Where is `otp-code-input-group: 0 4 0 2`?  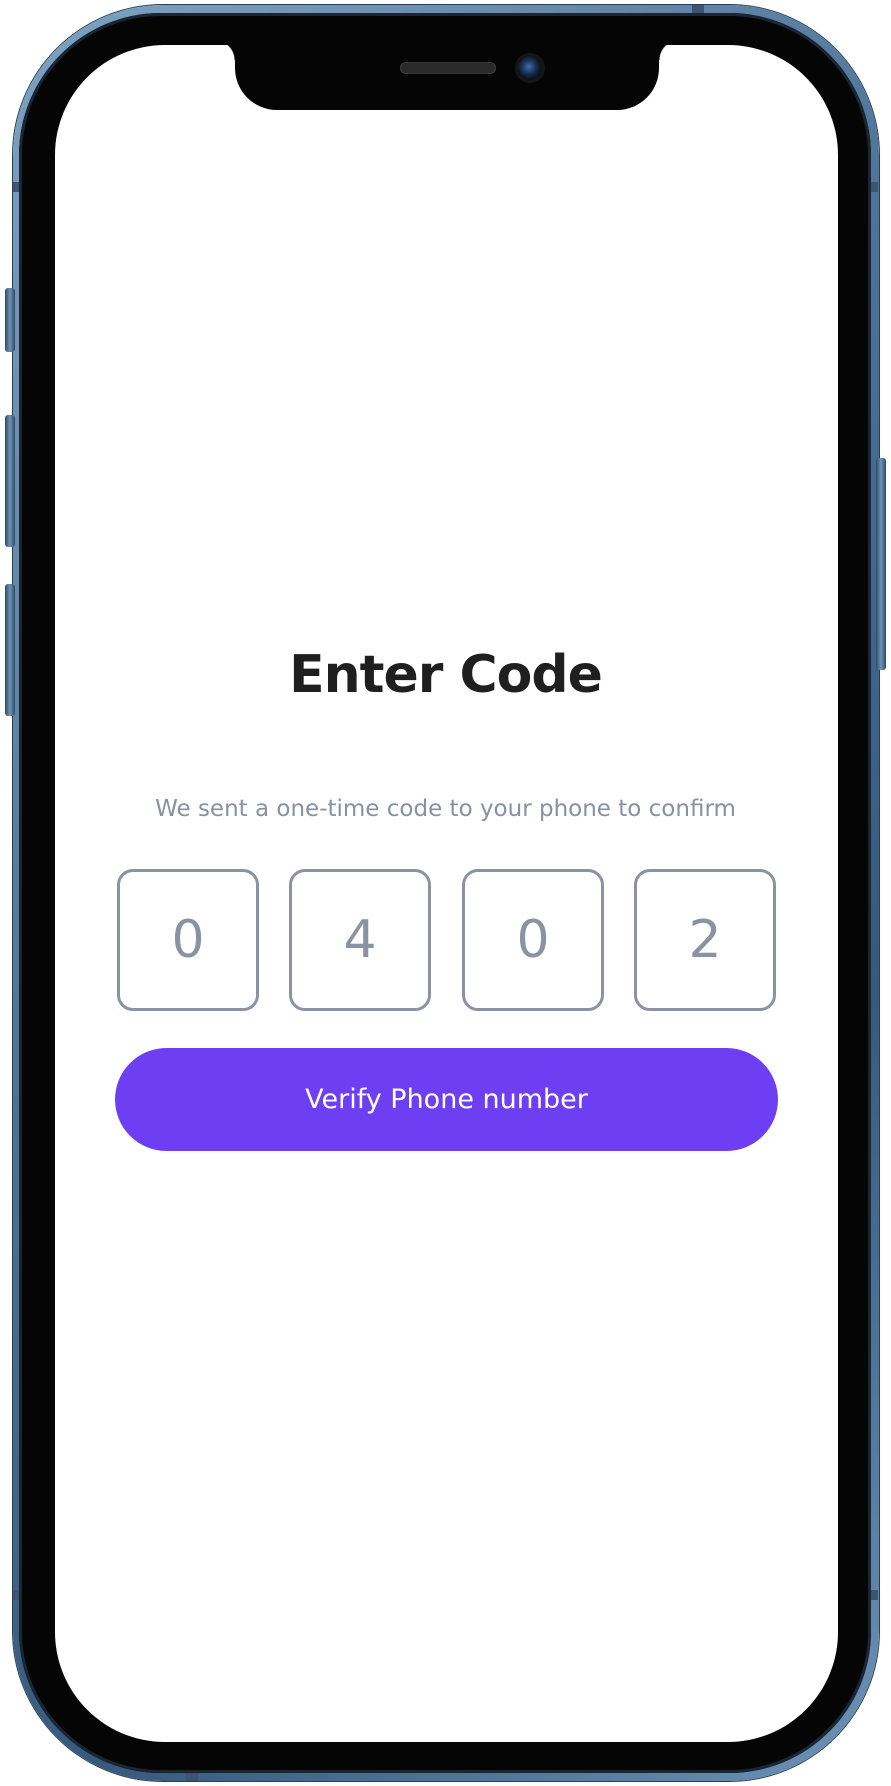 otp-code-input-group: 0 4 0 2 is located at coordinates (447, 940).